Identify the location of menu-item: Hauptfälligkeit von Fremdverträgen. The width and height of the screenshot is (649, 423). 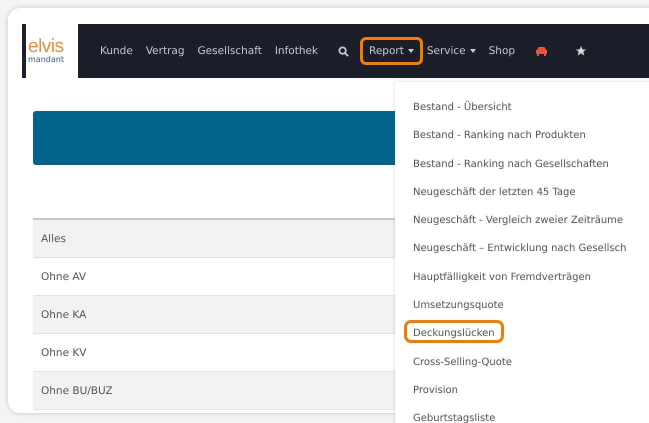
(502, 275).